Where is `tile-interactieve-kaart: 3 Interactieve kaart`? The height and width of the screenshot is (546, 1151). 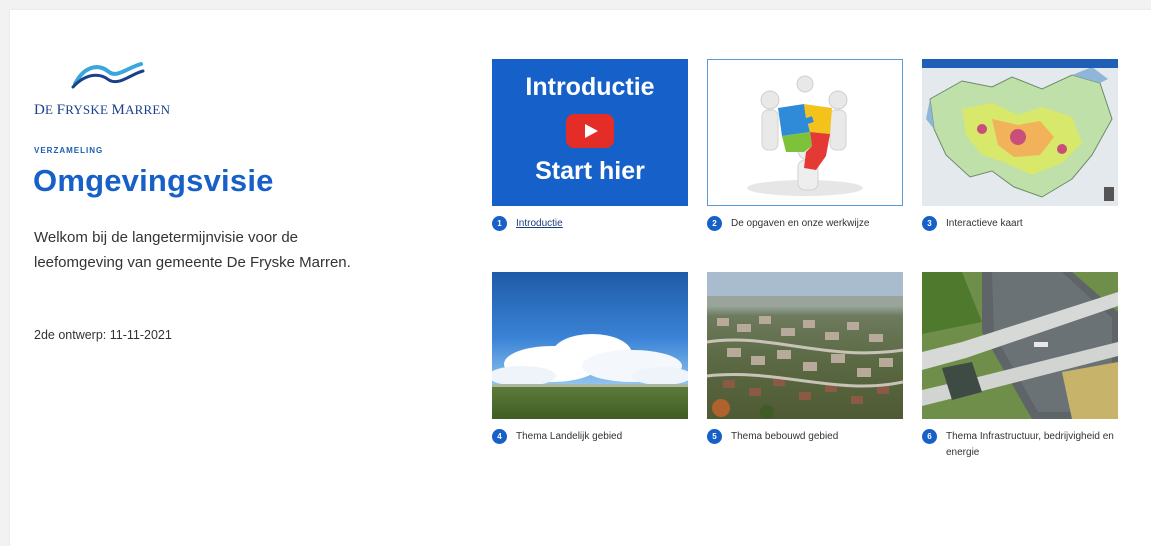
tile-interactieve-kaart: 3 Interactieve kaart is located at coordinates (1020, 145).